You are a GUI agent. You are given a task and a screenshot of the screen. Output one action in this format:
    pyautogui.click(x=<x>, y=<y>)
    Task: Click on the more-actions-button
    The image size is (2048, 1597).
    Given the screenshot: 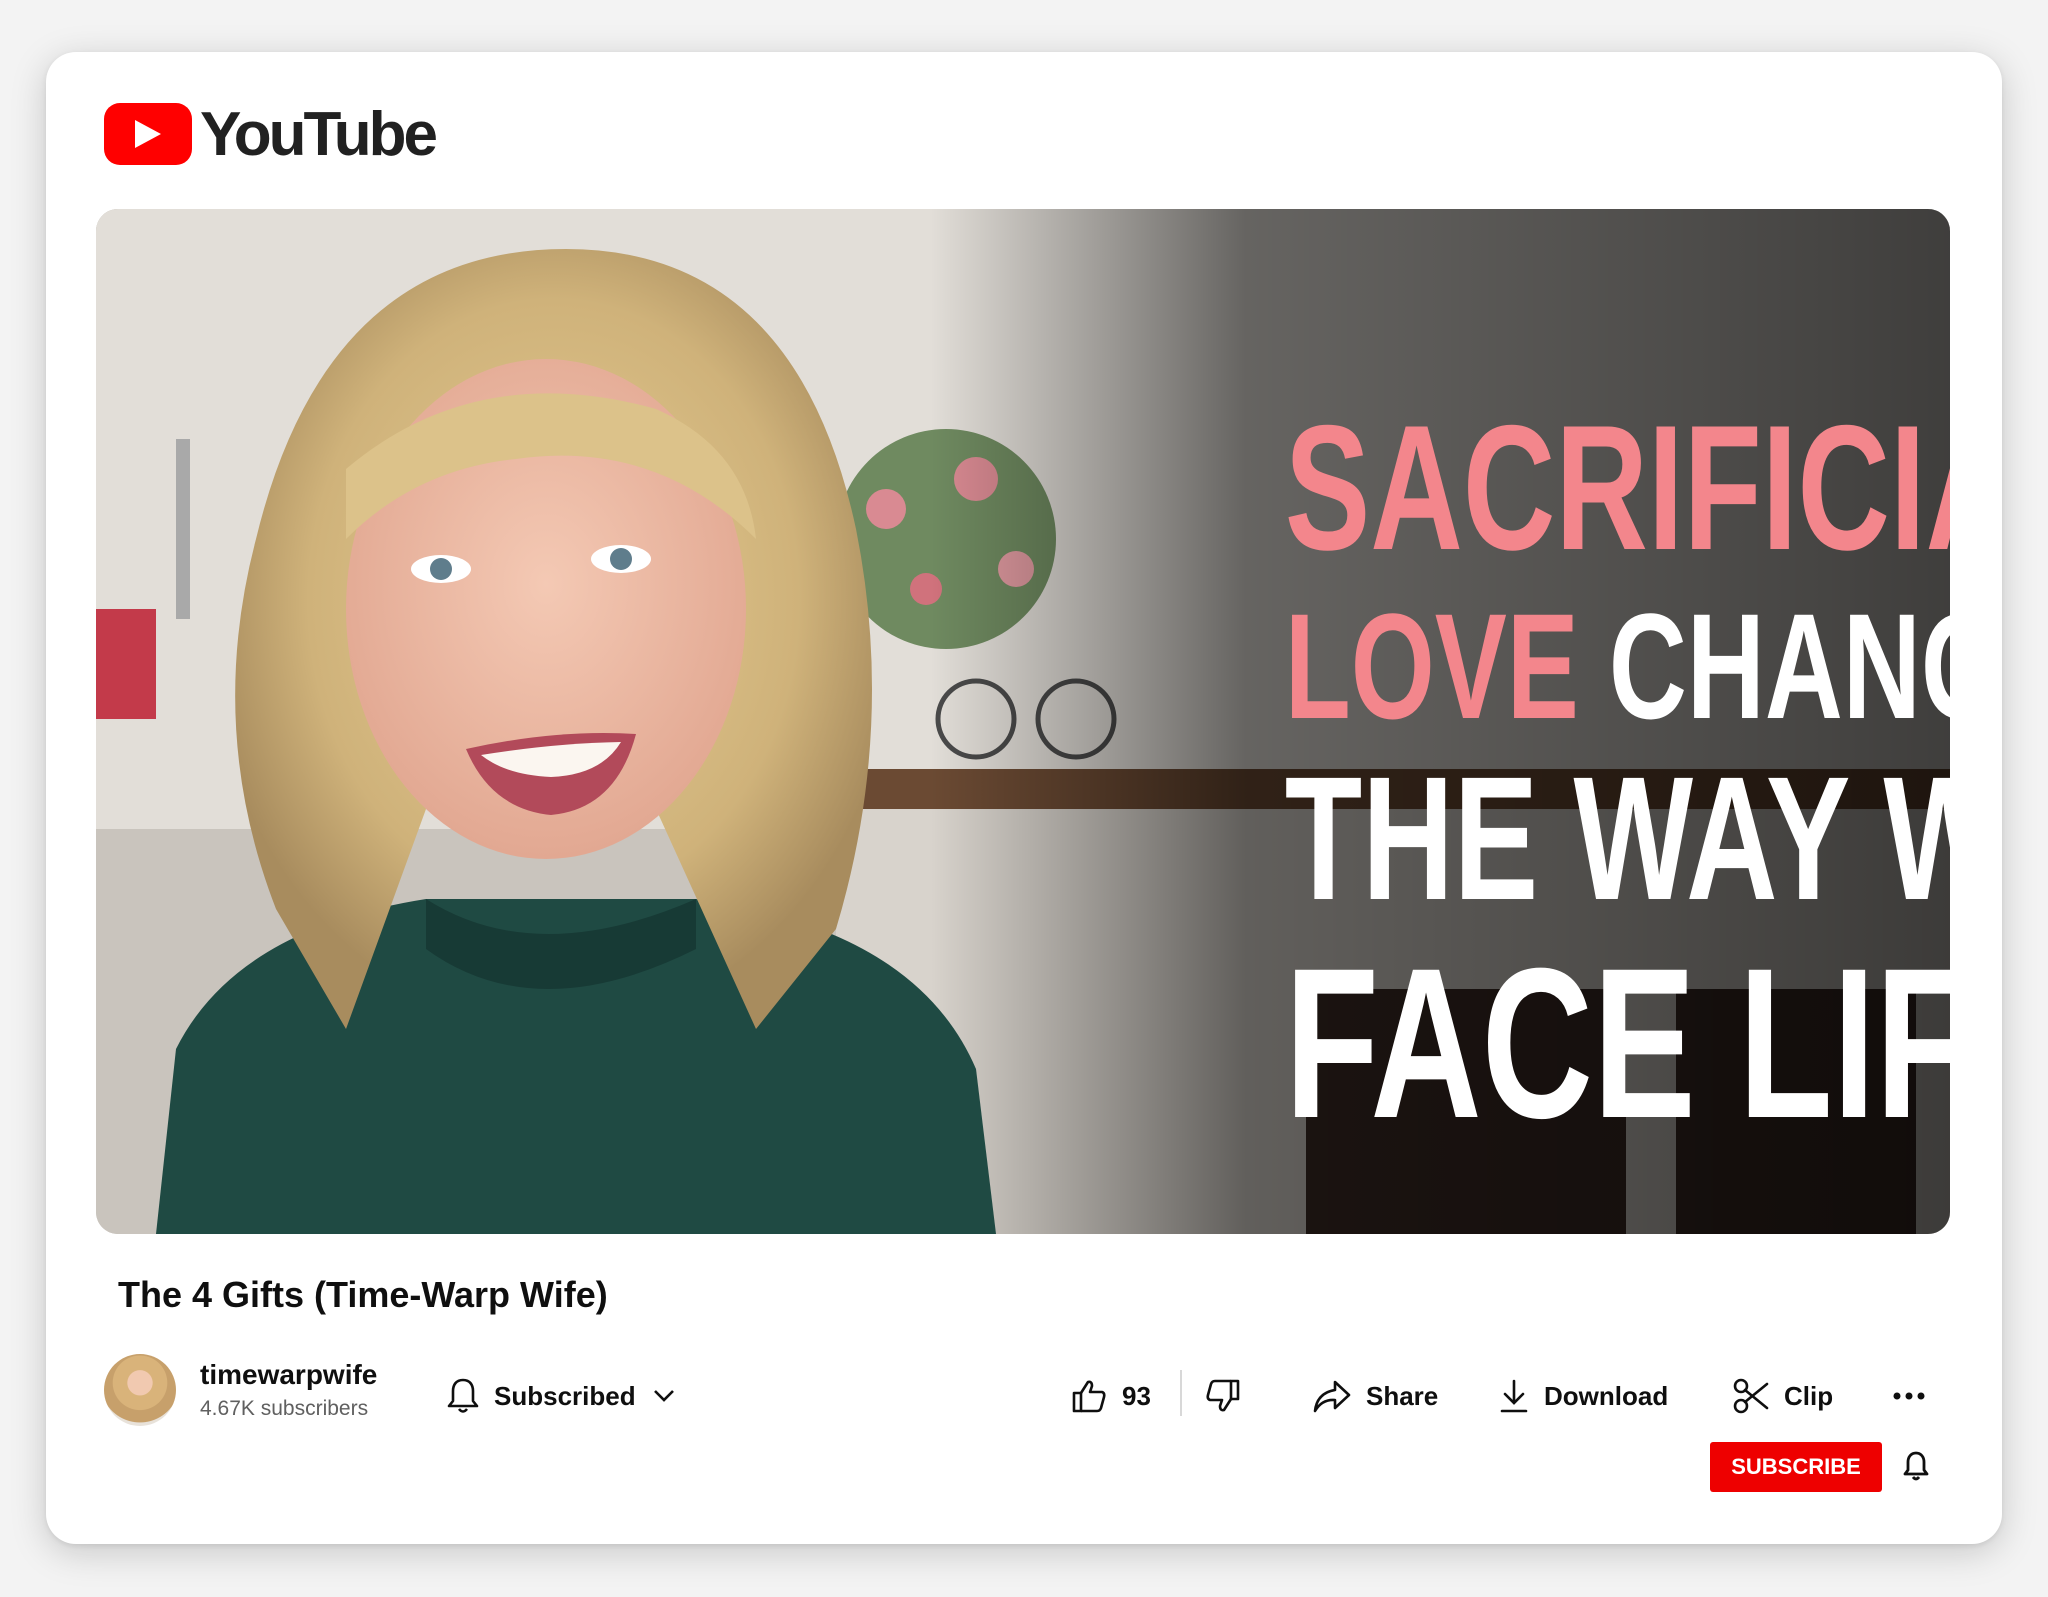 What is the action you would take?
    pyautogui.click(x=1909, y=1396)
    